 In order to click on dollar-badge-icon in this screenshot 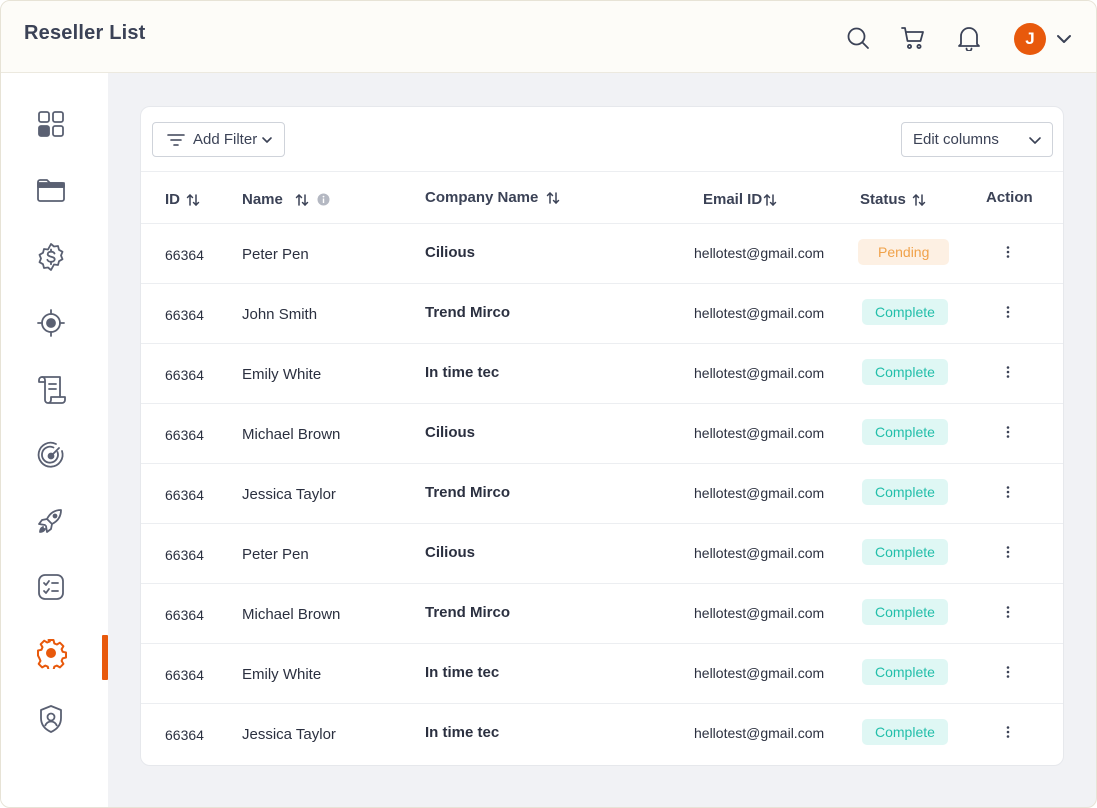, I will do `click(51, 259)`.